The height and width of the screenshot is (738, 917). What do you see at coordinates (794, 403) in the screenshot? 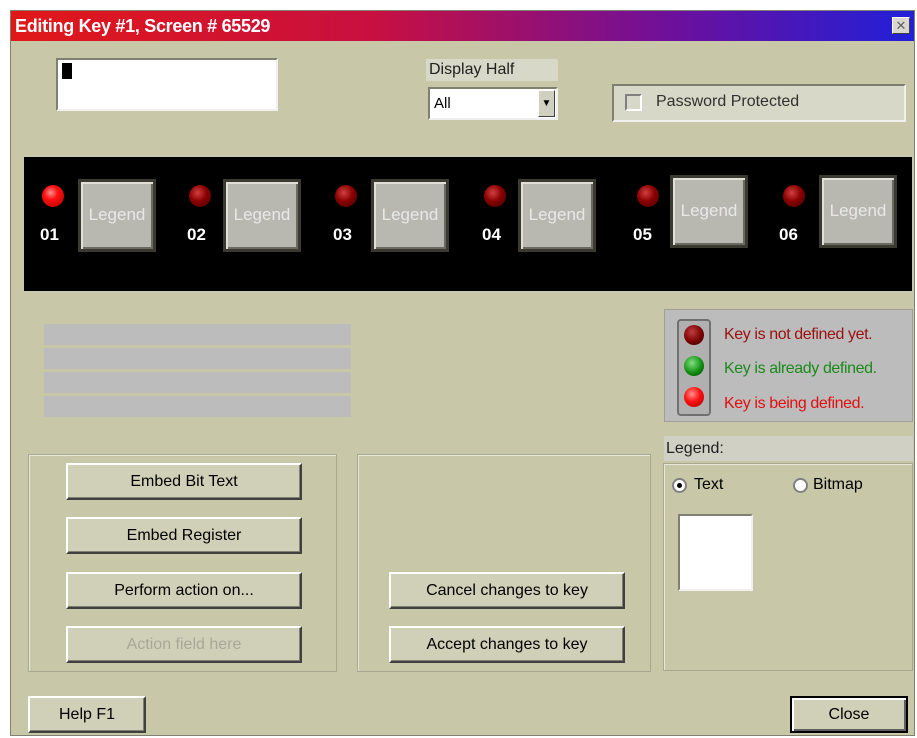
I see `status-being-defined-text: Key is being defined.` at bounding box center [794, 403].